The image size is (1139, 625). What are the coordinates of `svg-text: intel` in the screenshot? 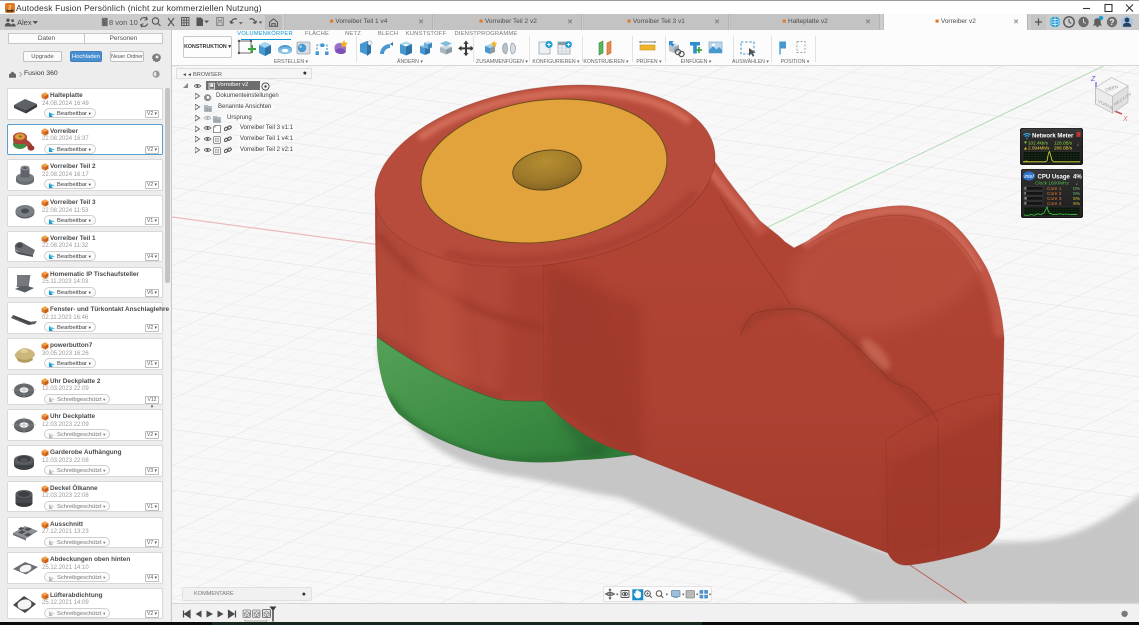 It's located at (1029, 177).